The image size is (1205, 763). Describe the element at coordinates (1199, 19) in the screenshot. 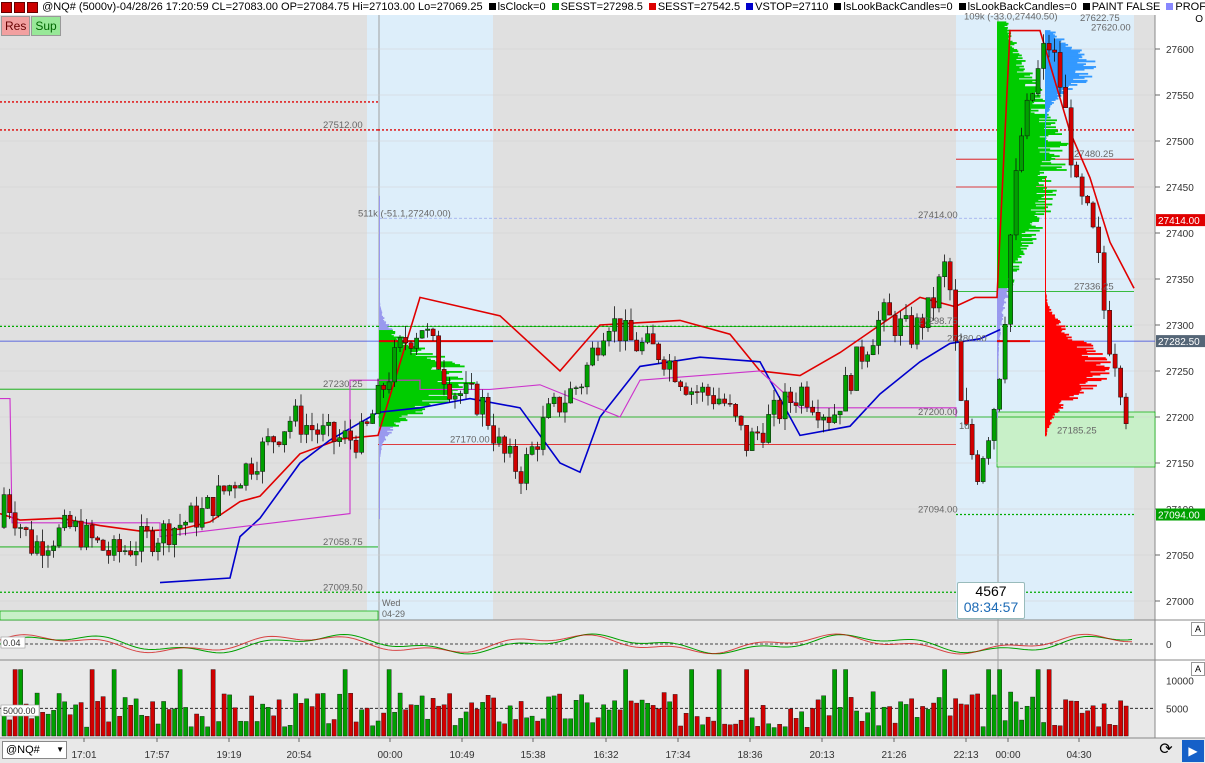

I see `close-icon: O` at that location.